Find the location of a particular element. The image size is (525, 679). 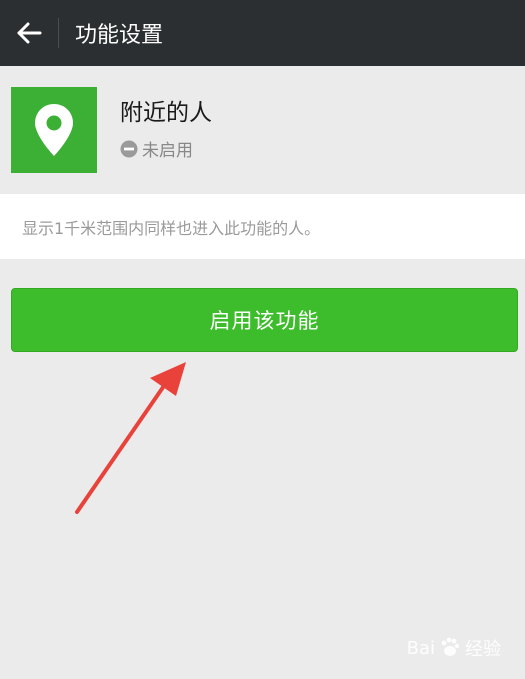

feature-name: 附近的人 is located at coordinates (166, 113).